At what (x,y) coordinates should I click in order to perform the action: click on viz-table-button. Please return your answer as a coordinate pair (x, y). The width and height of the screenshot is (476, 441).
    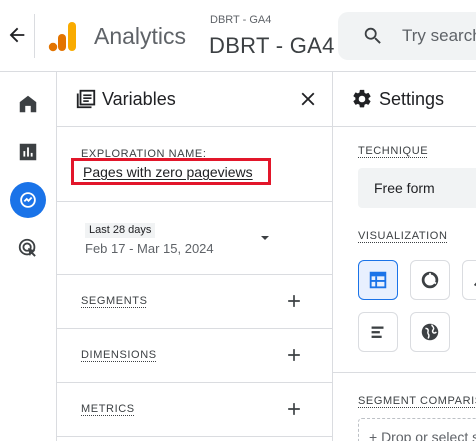
    Looking at the image, I should click on (378, 280).